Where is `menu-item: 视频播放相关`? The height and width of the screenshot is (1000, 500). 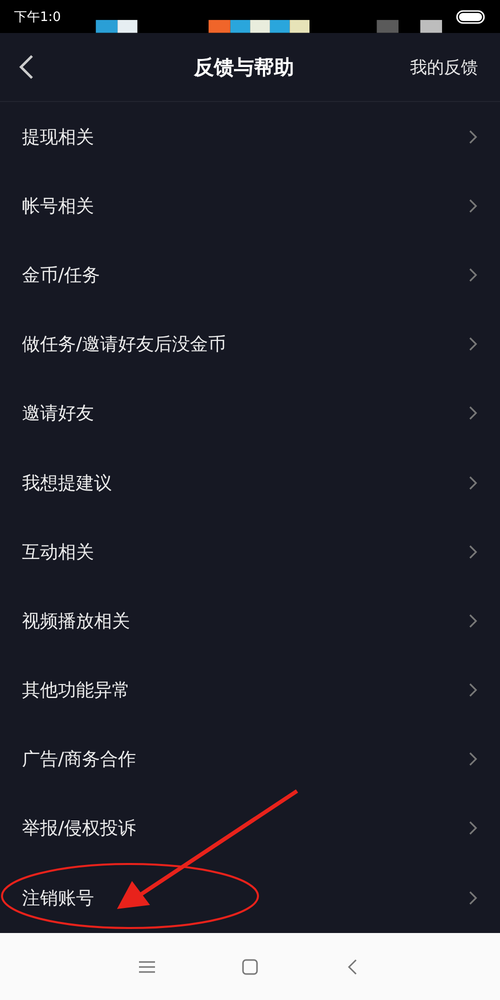 menu-item: 视频播放相关 is located at coordinates (76, 620).